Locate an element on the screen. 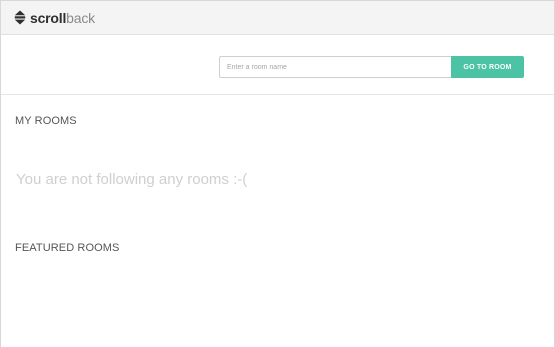 This screenshot has height=347, width=555. empty-rooms-message: You are not following any rooms :-( is located at coordinates (132, 179).